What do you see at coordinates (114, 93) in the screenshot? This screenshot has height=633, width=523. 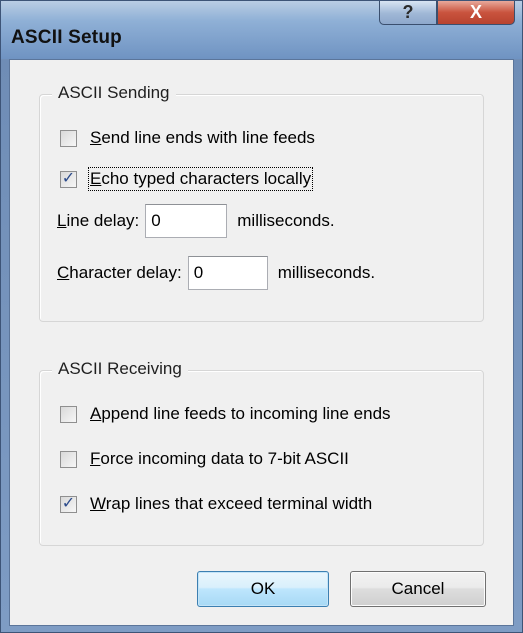 I see `ascii-sending-legend: ASCII Sending` at bounding box center [114, 93].